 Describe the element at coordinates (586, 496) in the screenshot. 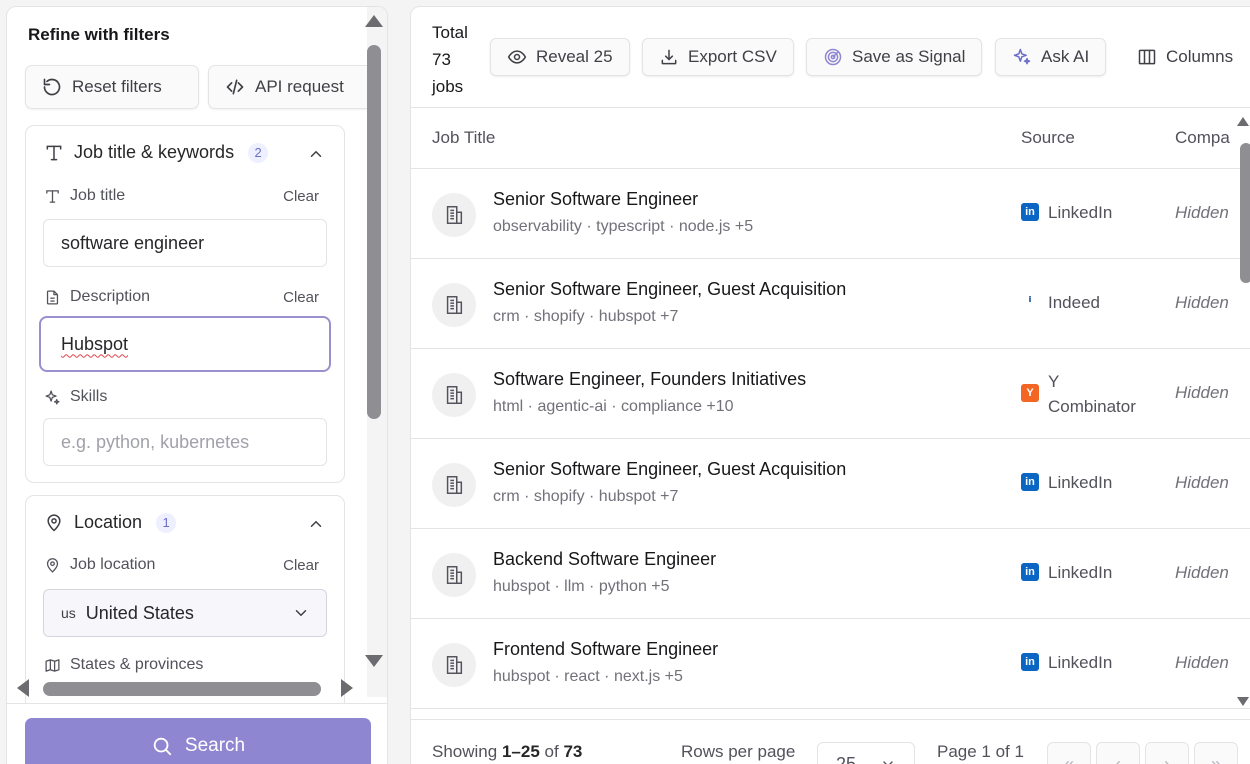

I see `job-tags: crm · shopify · hubspot +7` at that location.